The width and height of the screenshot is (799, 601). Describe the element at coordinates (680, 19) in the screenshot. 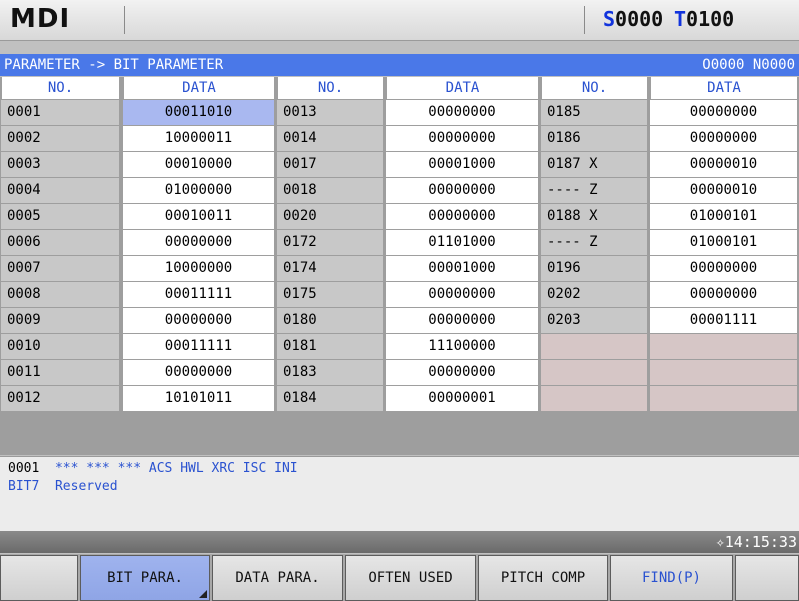

I see `tool-label: T` at that location.